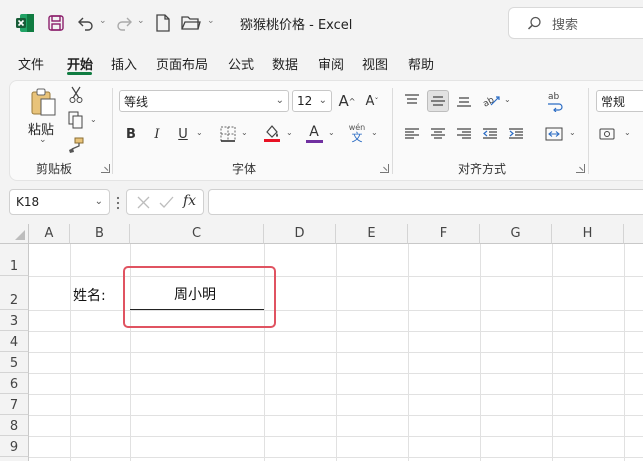 The image size is (643, 461). I want to click on tab-data: 数据, so click(285, 63).